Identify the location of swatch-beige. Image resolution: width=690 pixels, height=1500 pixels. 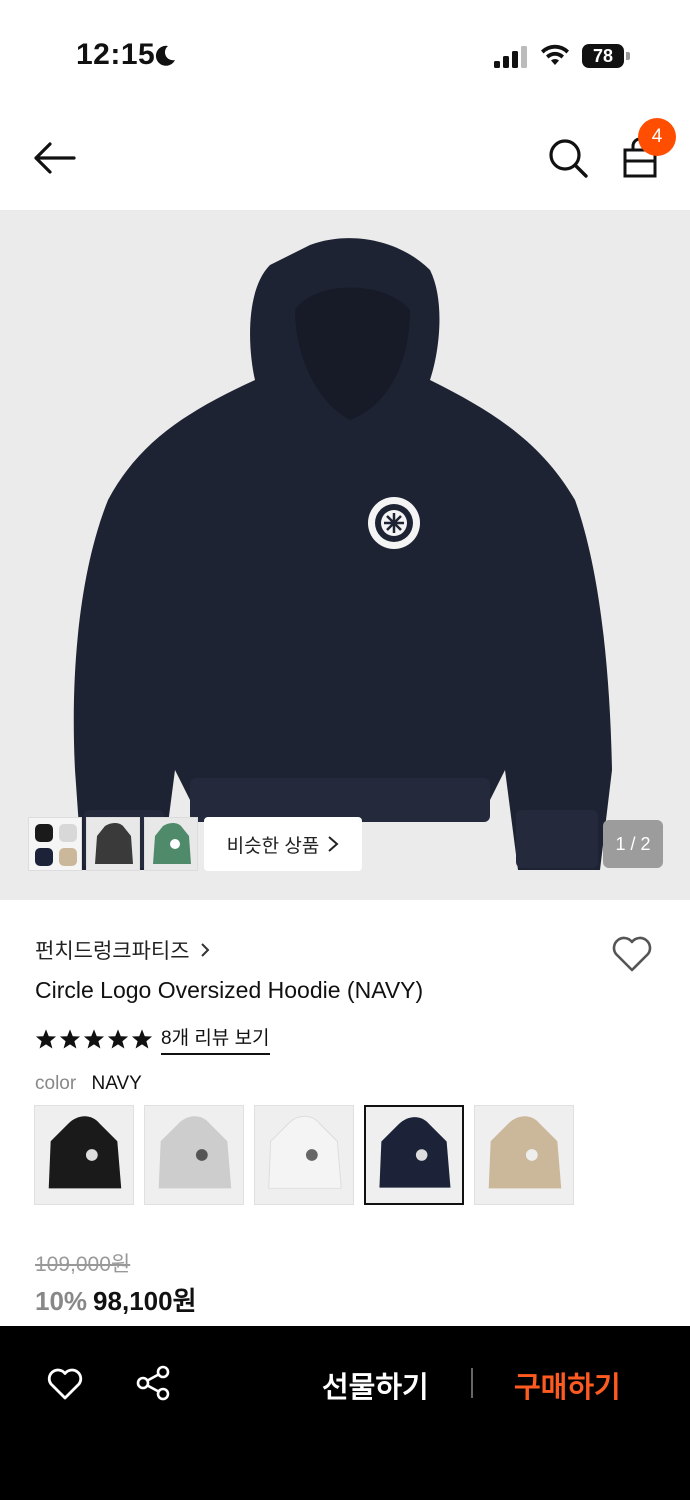
(524, 1155).